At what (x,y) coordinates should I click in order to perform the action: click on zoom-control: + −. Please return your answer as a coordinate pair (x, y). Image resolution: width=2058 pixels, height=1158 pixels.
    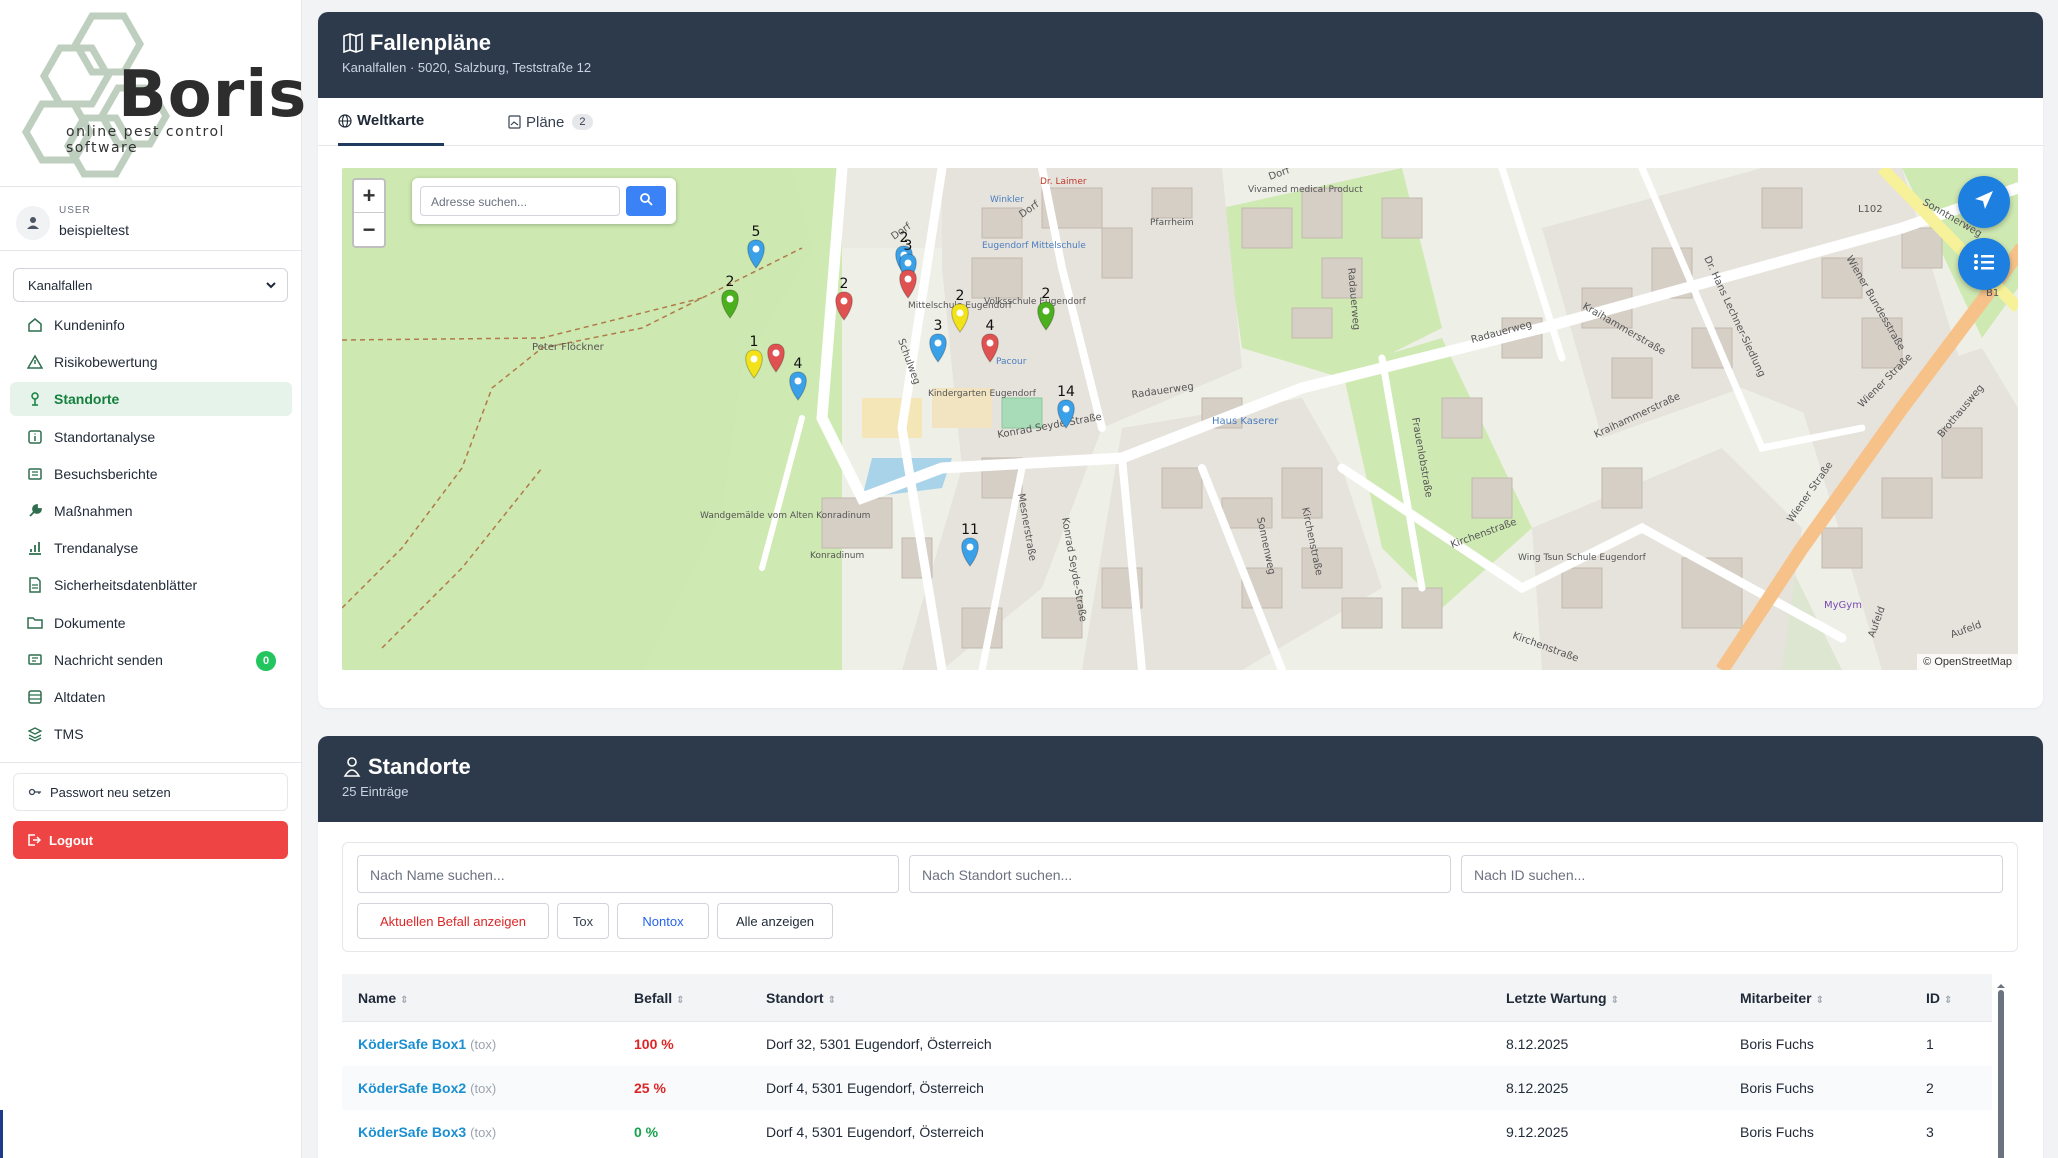
    Looking at the image, I should click on (369, 213).